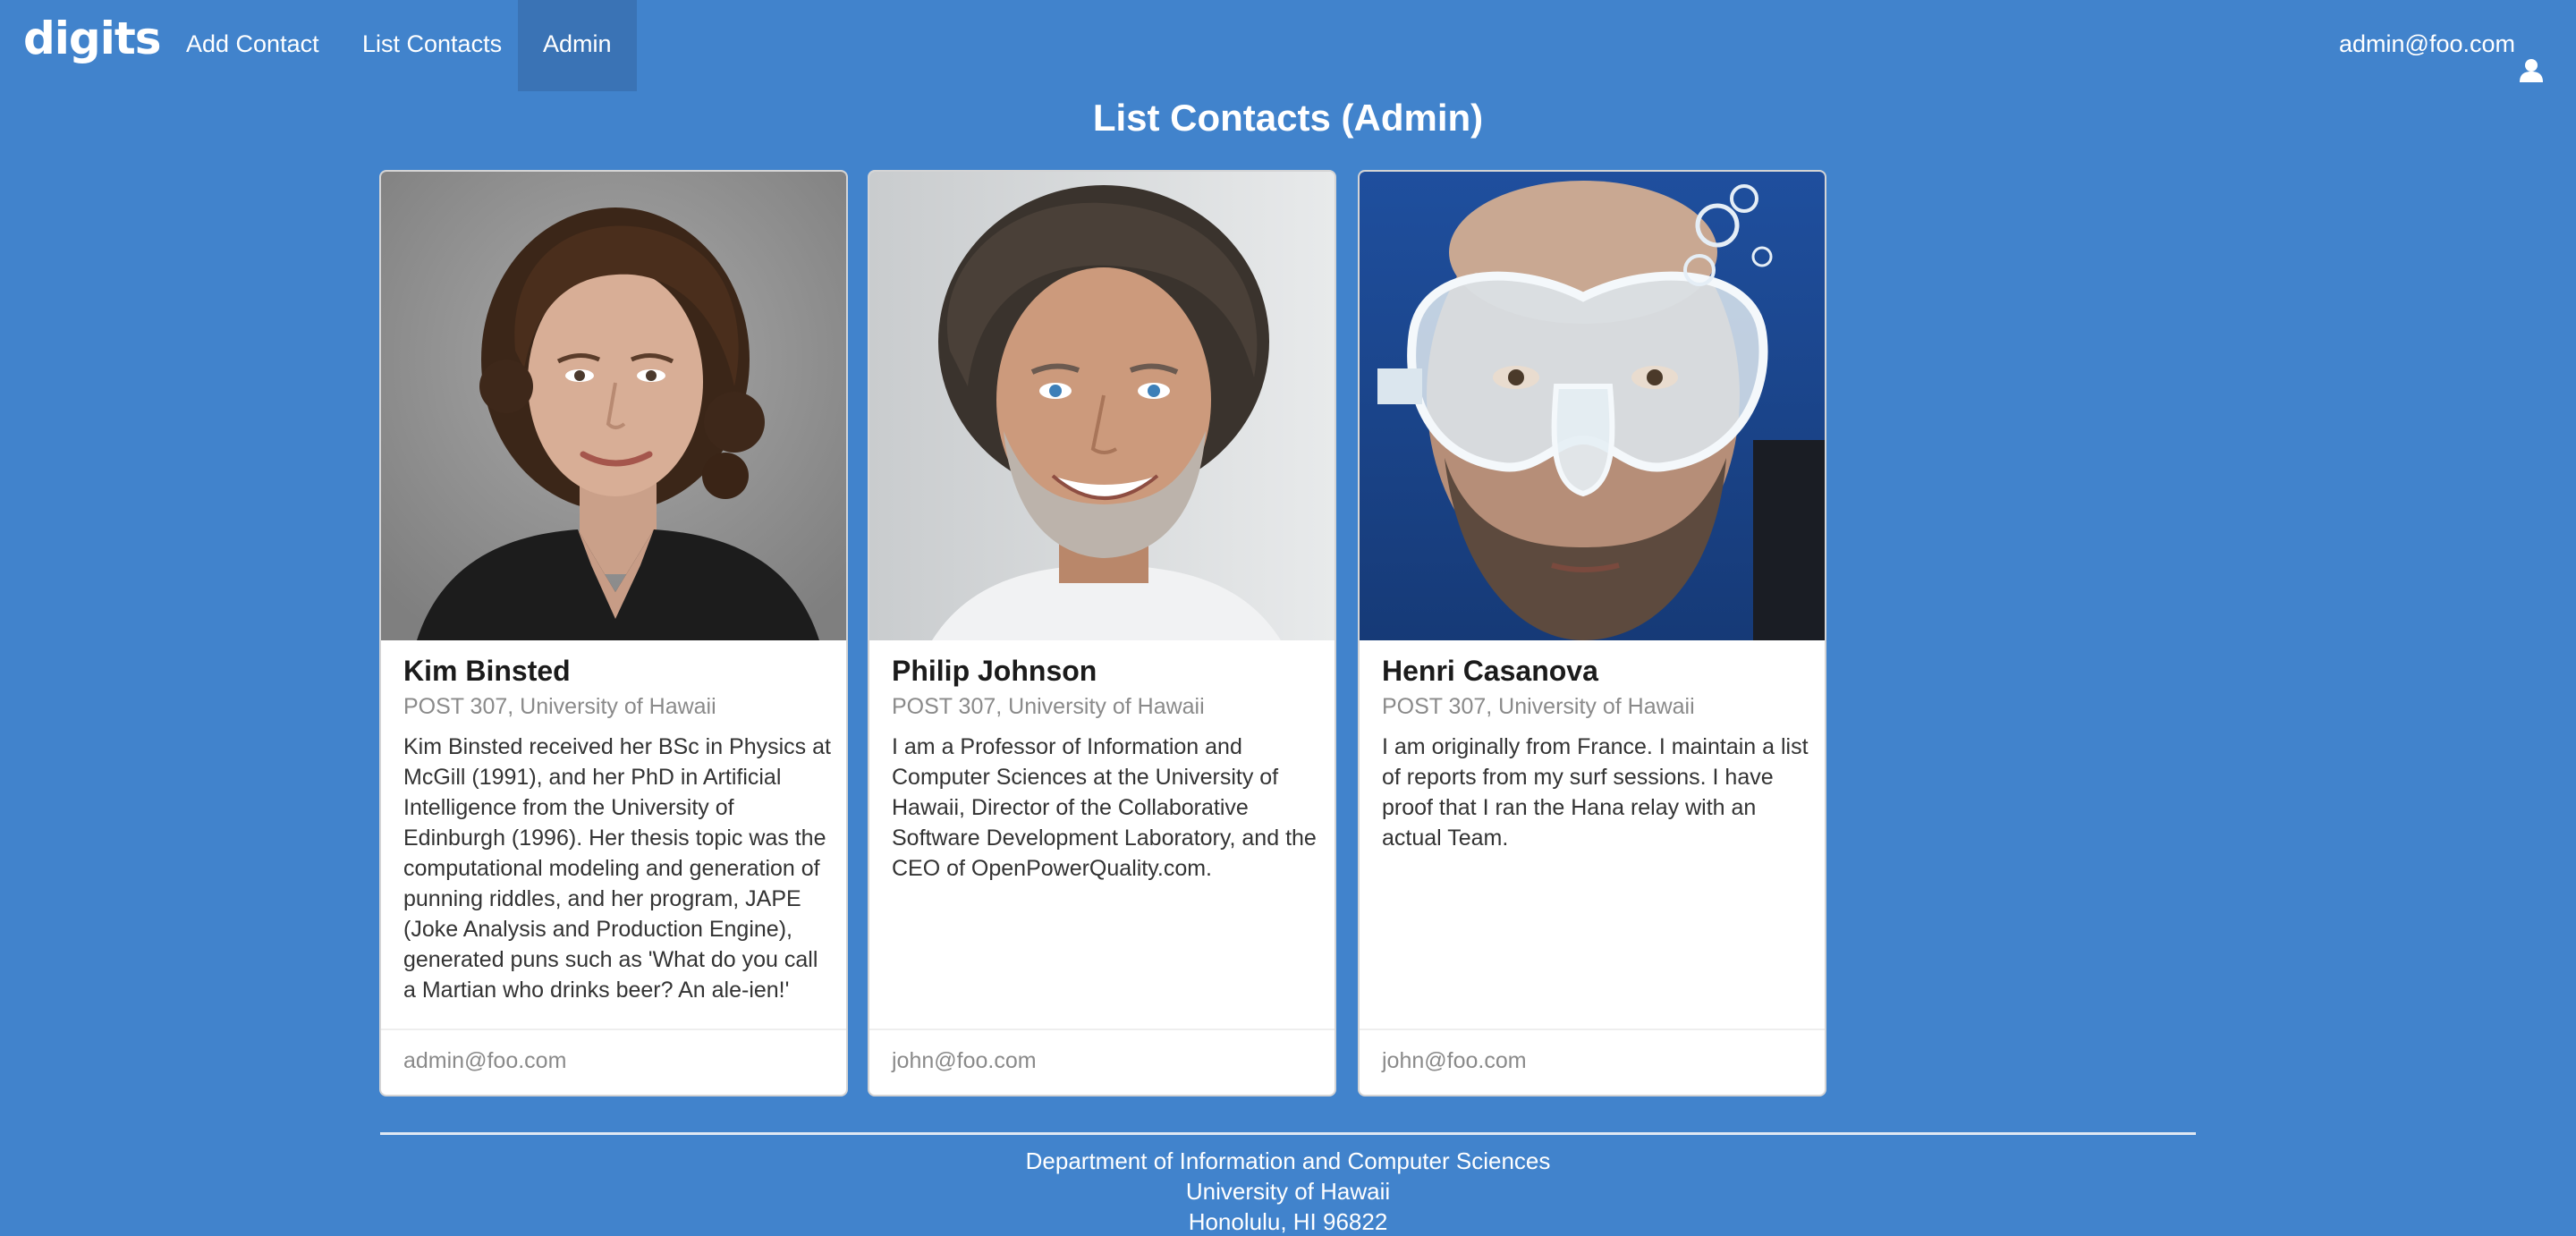 Image resolution: width=2576 pixels, height=1236 pixels. I want to click on footer-address: Honolulu, HI 96822, so click(1288, 1222).